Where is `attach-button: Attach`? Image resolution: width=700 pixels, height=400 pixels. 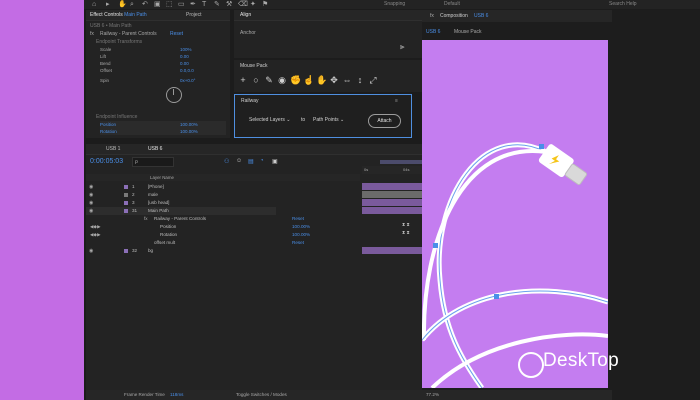 attach-button: Attach is located at coordinates (384, 121).